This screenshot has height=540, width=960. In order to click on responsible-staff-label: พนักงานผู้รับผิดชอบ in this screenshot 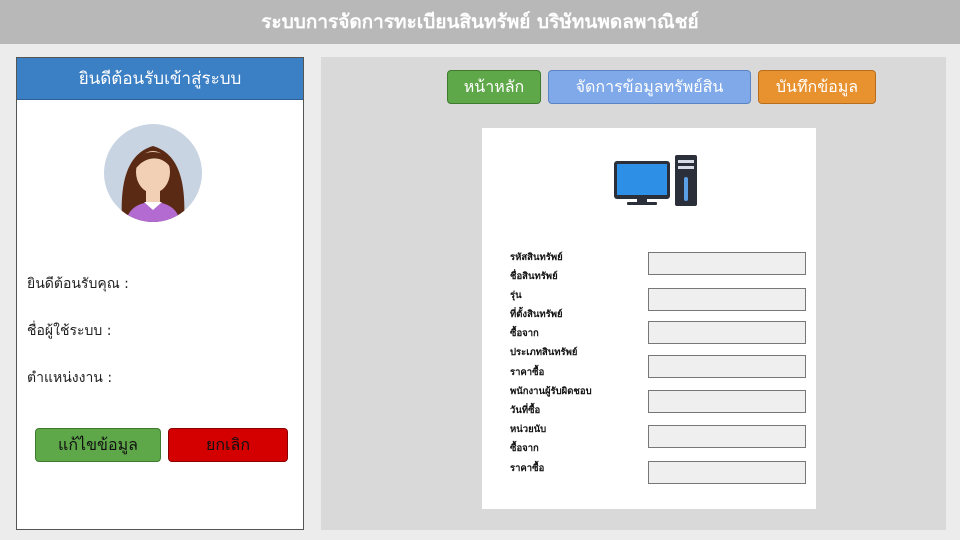, I will do `click(551, 391)`.